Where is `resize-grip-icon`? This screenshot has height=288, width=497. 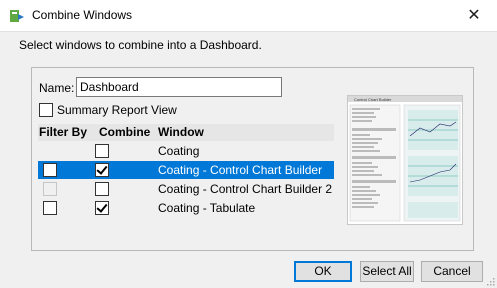 resize-grip-icon is located at coordinates (490, 281).